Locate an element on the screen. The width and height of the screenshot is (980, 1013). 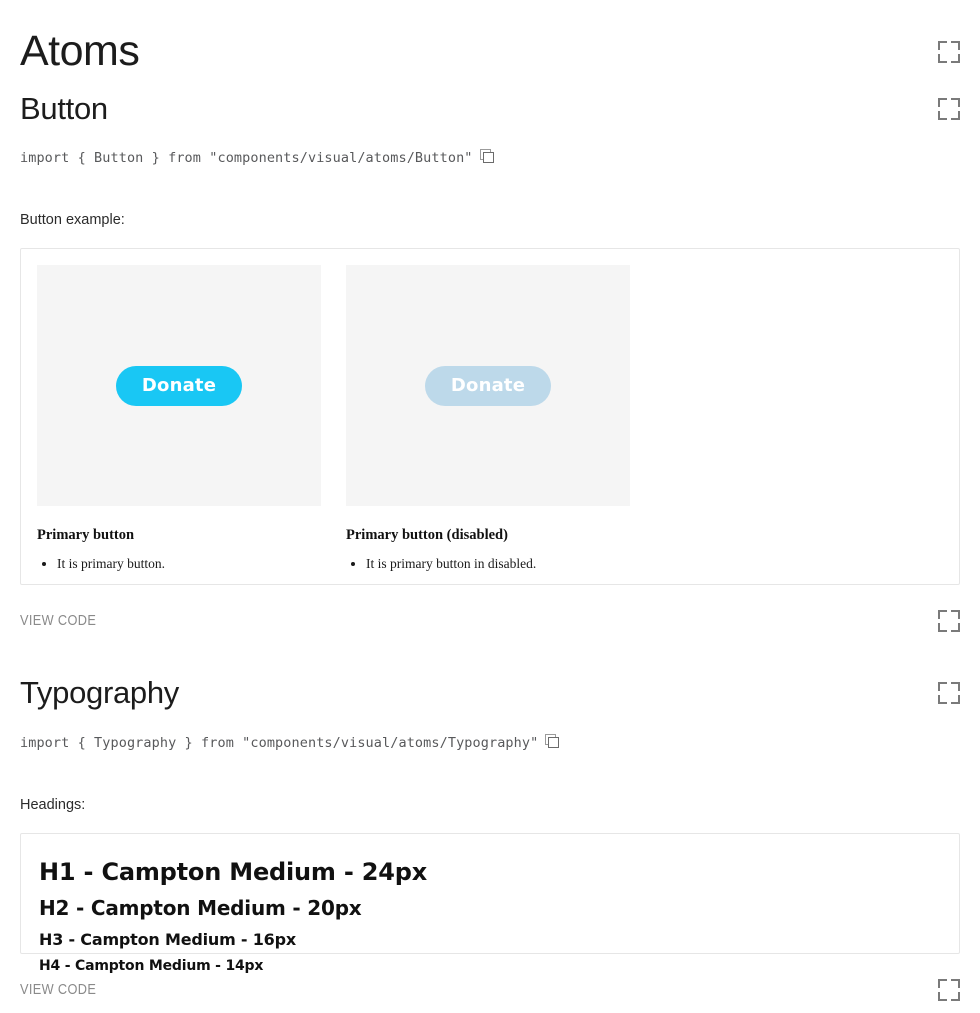
demo-bullet-list: It is primary button in disabled. is located at coordinates (488, 564).